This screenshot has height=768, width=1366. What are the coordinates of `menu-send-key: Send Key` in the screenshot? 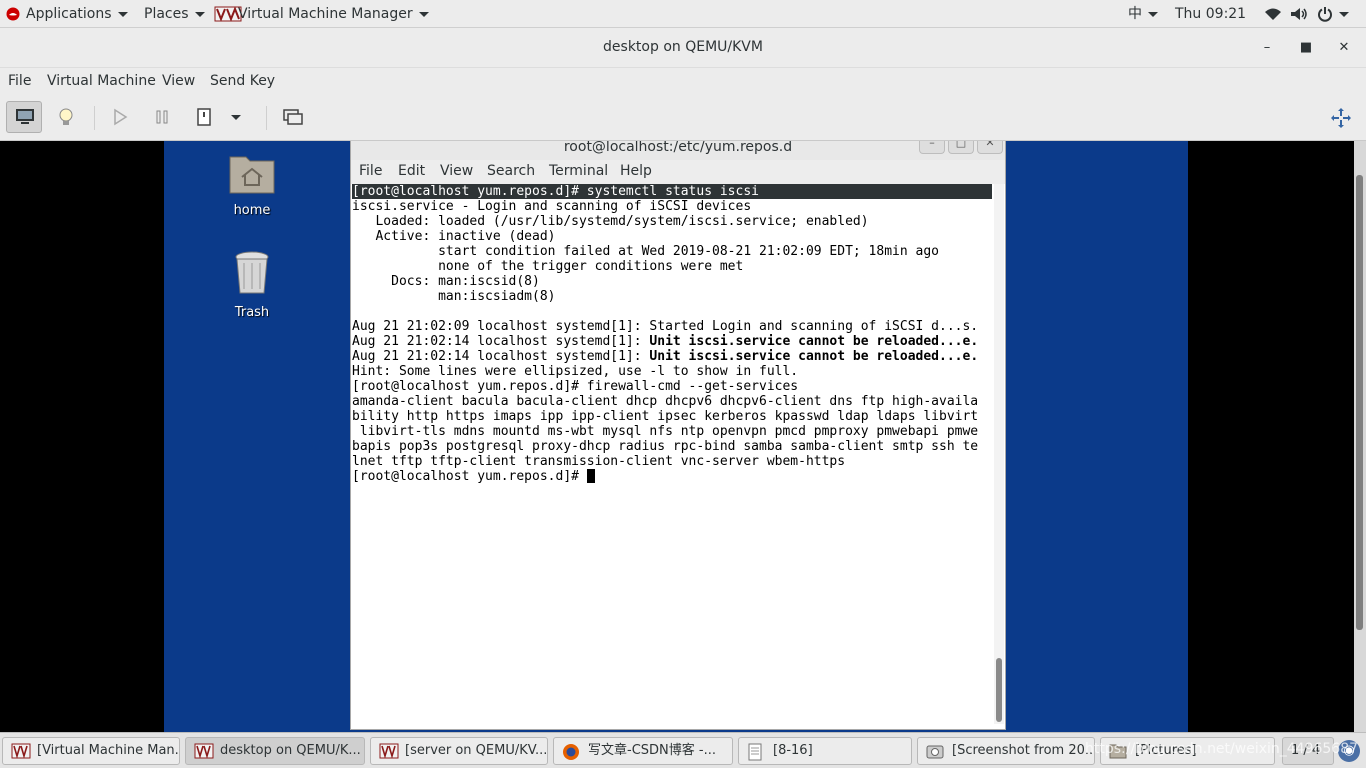 It's located at (242, 81).